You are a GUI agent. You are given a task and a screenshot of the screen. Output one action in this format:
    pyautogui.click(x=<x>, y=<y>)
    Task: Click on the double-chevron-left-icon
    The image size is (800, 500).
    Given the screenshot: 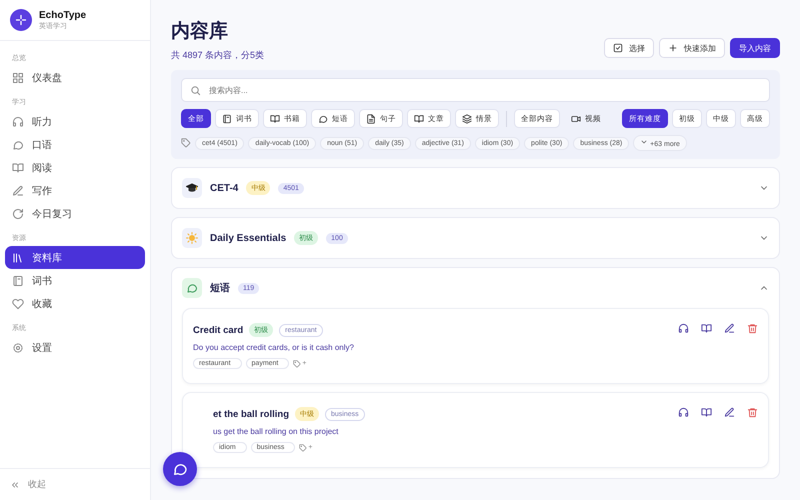 What is the action you would take?
    pyautogui.click(x=15, y=485)
    